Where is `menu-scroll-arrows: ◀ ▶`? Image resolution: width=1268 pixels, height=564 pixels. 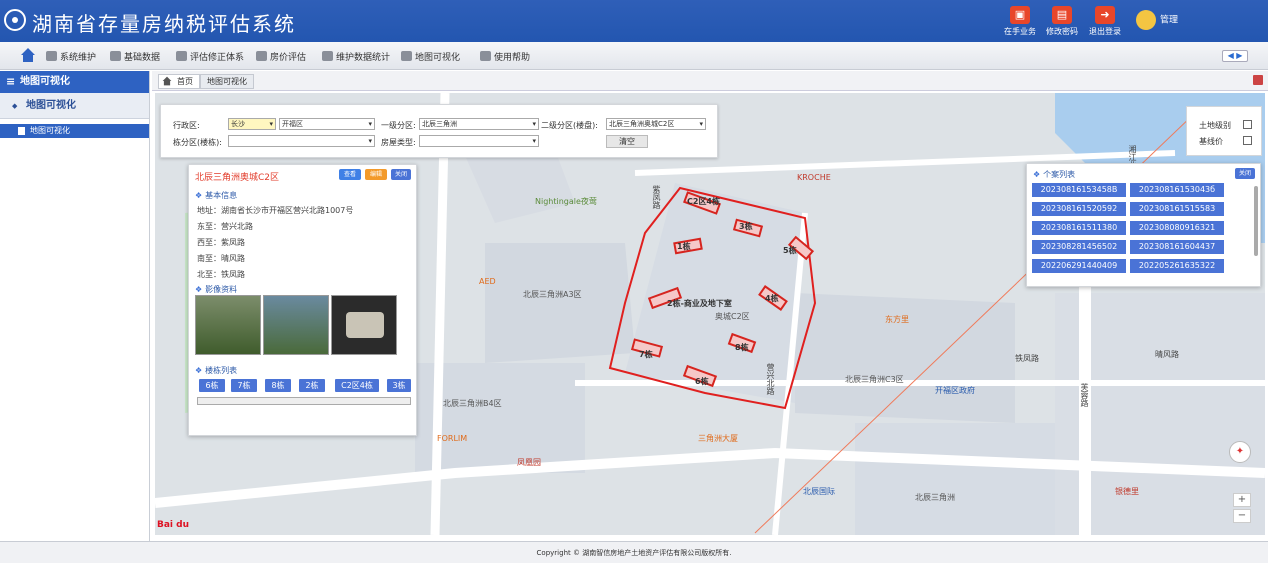
menu-scroll-arrows: ◀ ▶ is located at coordinates (1235, 56).